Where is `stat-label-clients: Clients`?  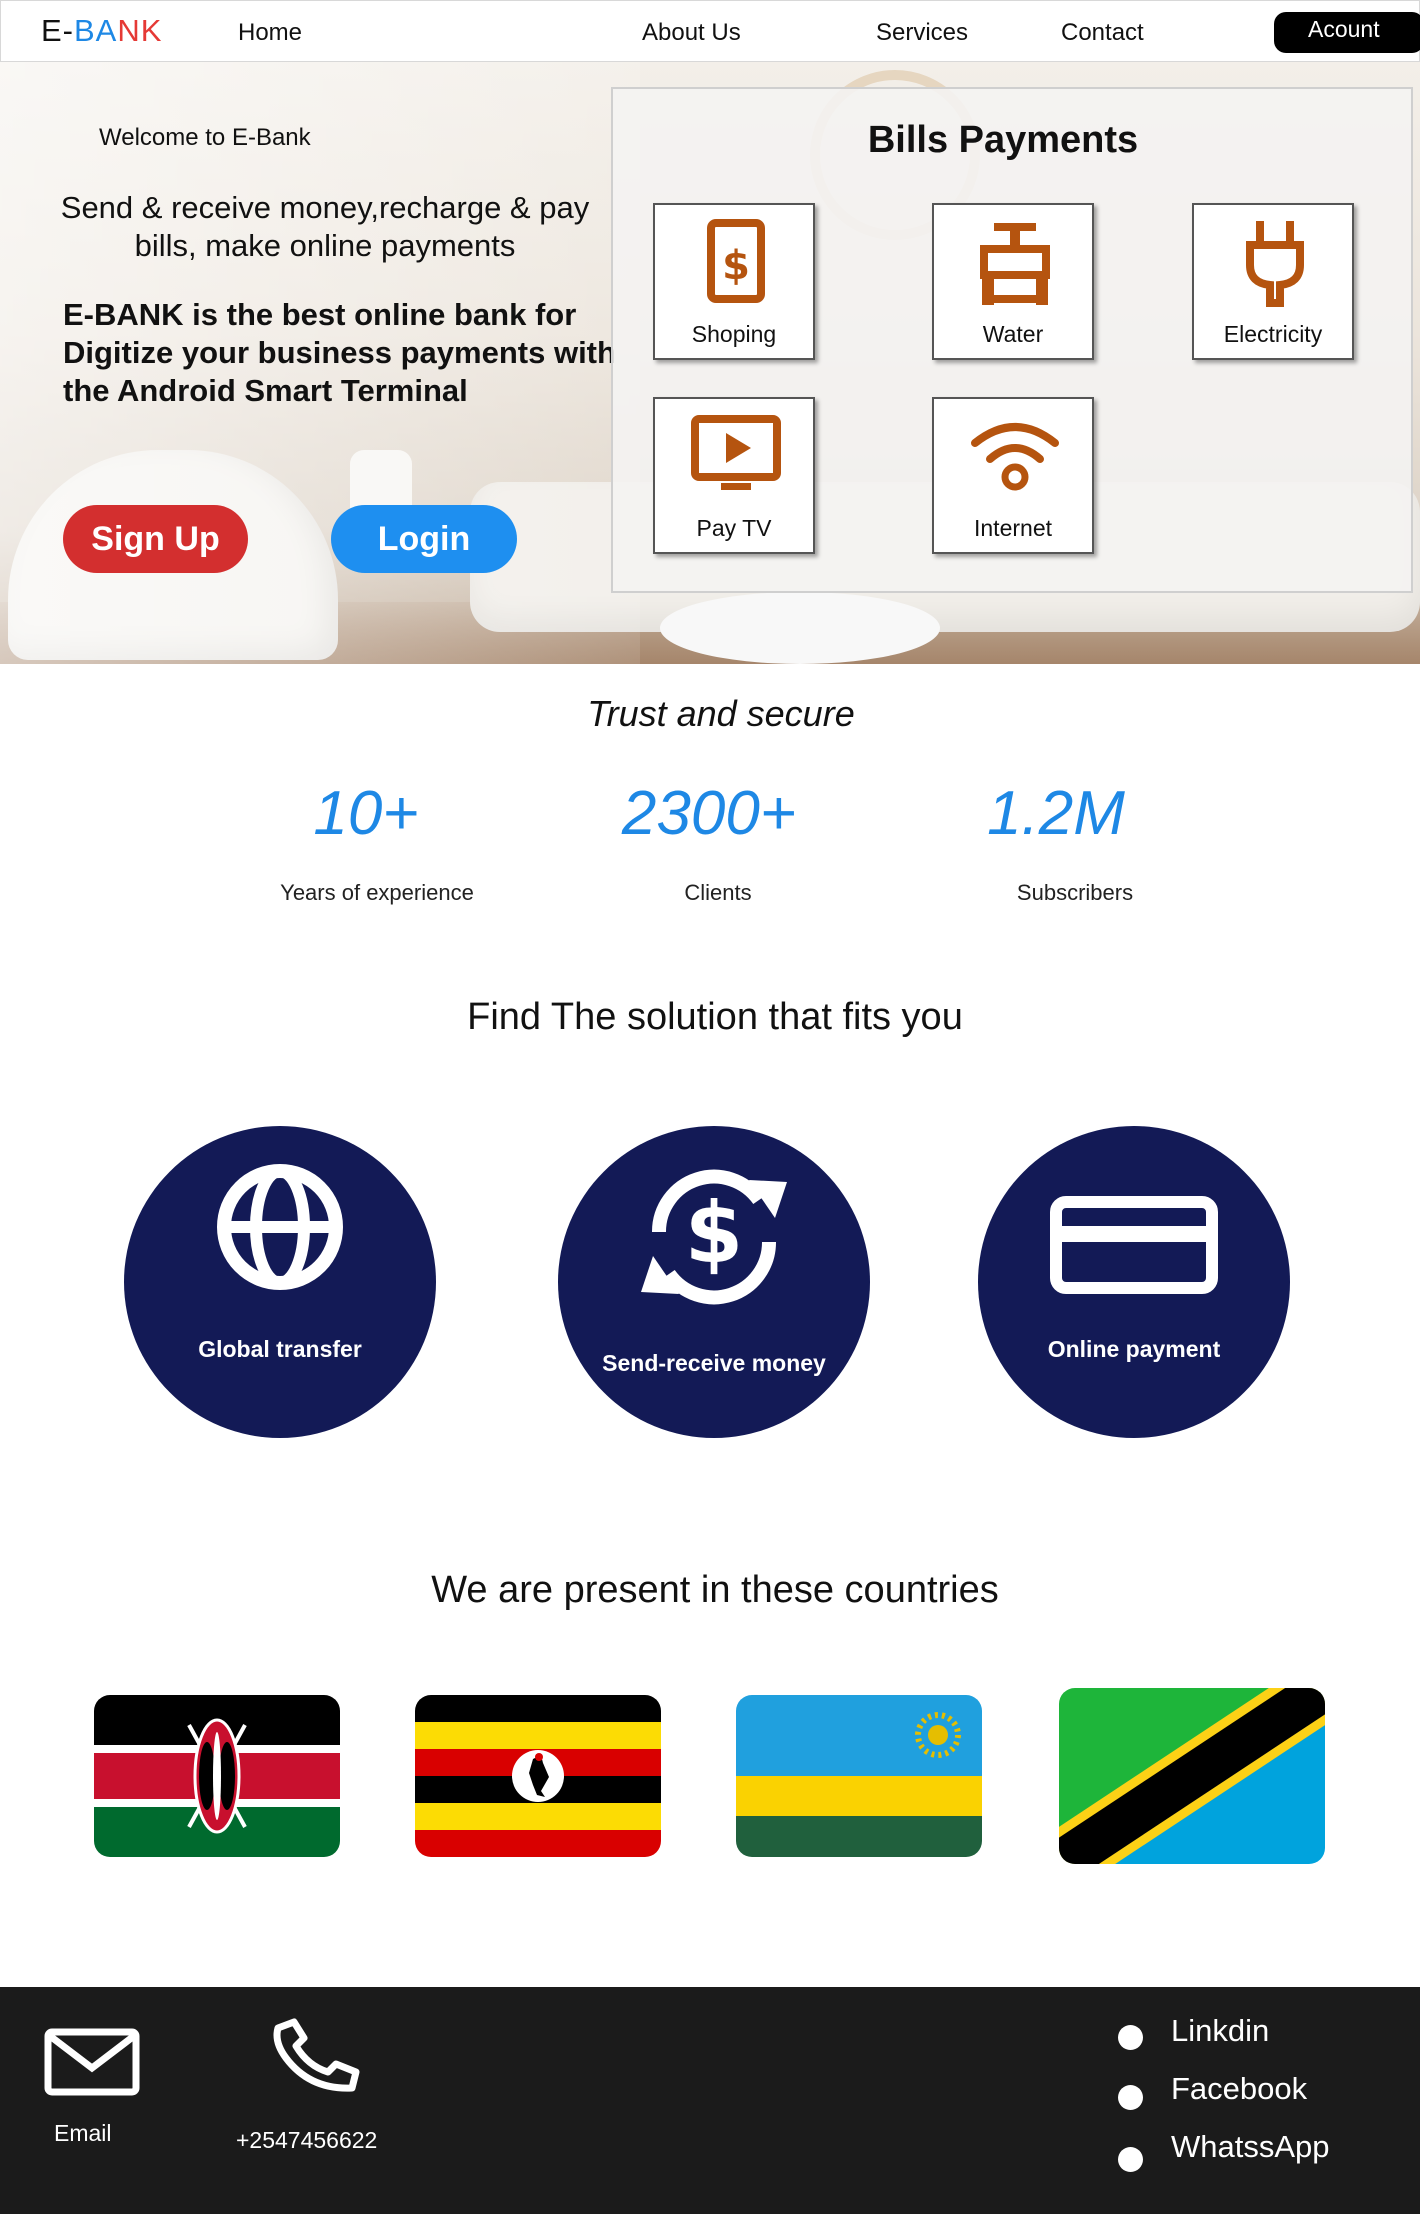
stat-label-clients: Clients is located at coordinates (718, 892).